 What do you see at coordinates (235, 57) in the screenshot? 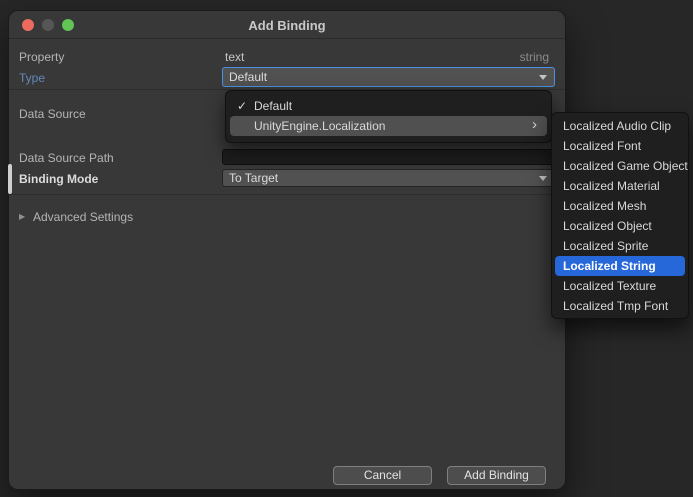
I see `property-value: text` at bounding box center [235, 57].